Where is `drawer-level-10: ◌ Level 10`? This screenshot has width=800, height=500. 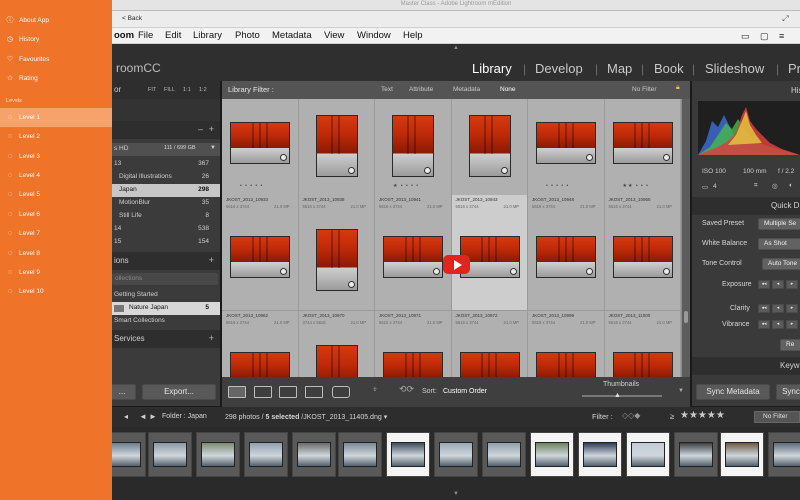
drawer-level-10: ◌ Level 10 is located at coordinates (56, 291).